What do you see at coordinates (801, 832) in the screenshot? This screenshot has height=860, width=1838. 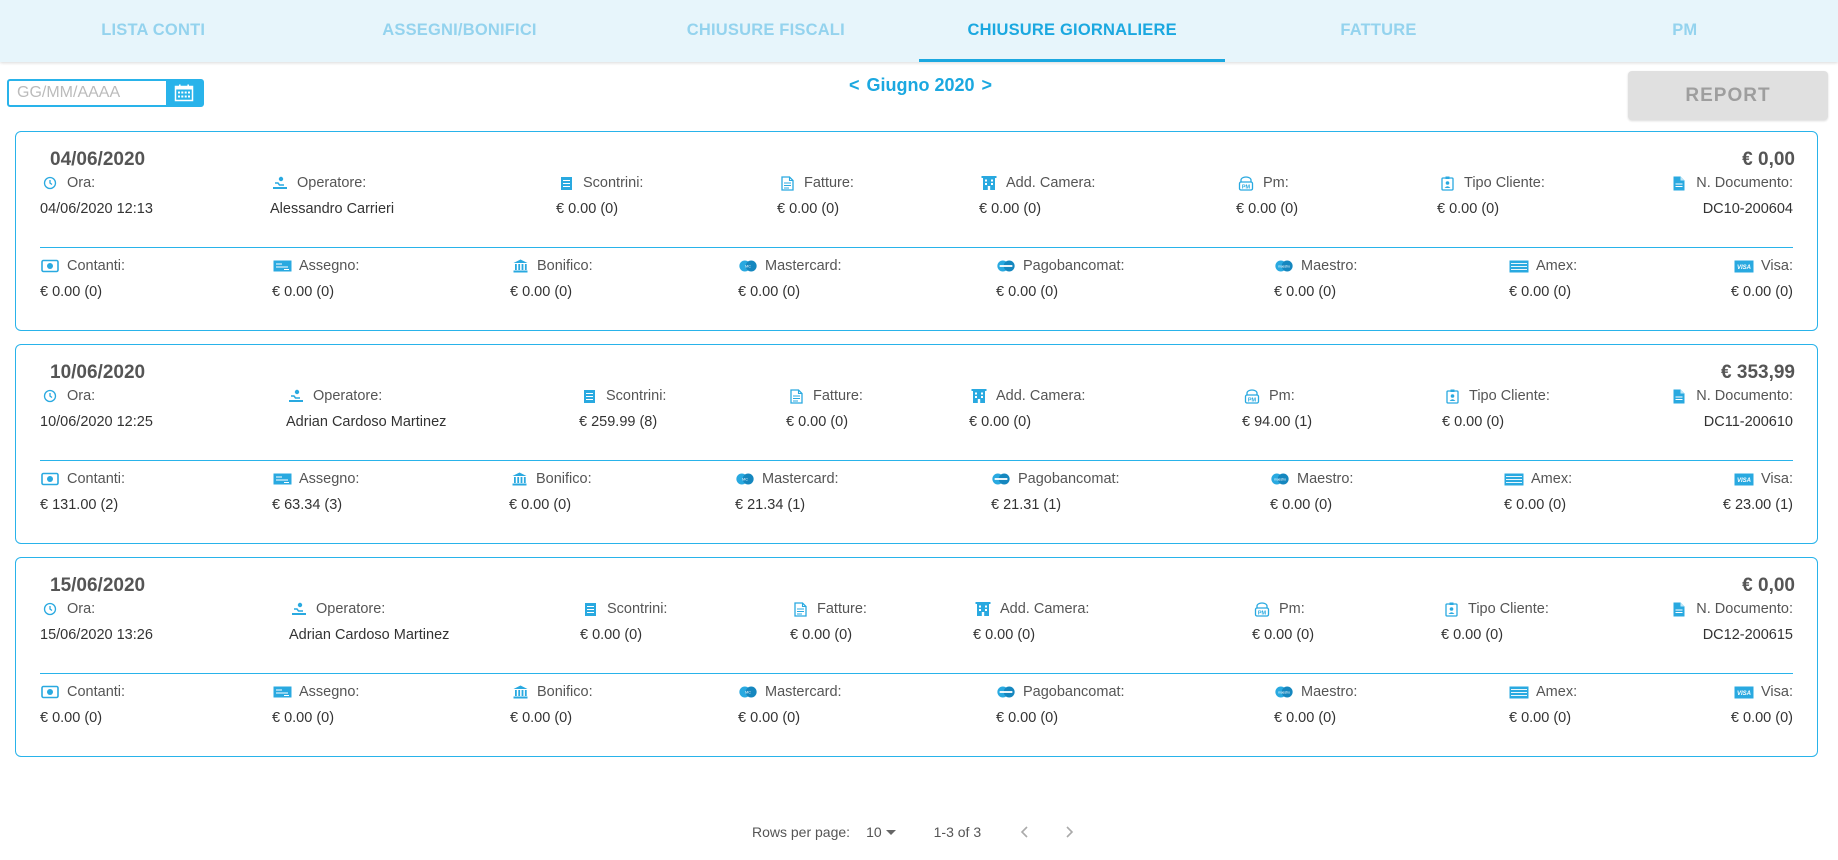 I see `rows-per-page-label: Rows per page:` at bounding box center [801, 832].